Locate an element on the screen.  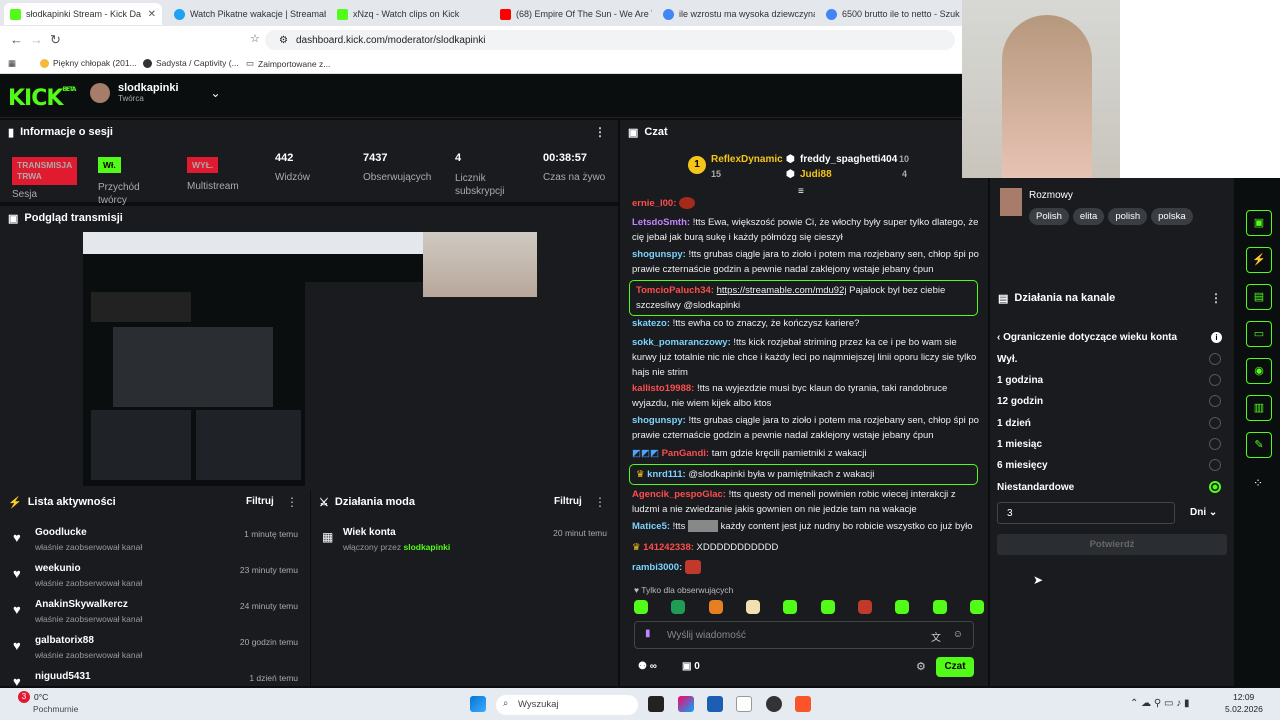
list-item: ♥ niguud5431 1 dzień temu is located at coordinates (155, 680).